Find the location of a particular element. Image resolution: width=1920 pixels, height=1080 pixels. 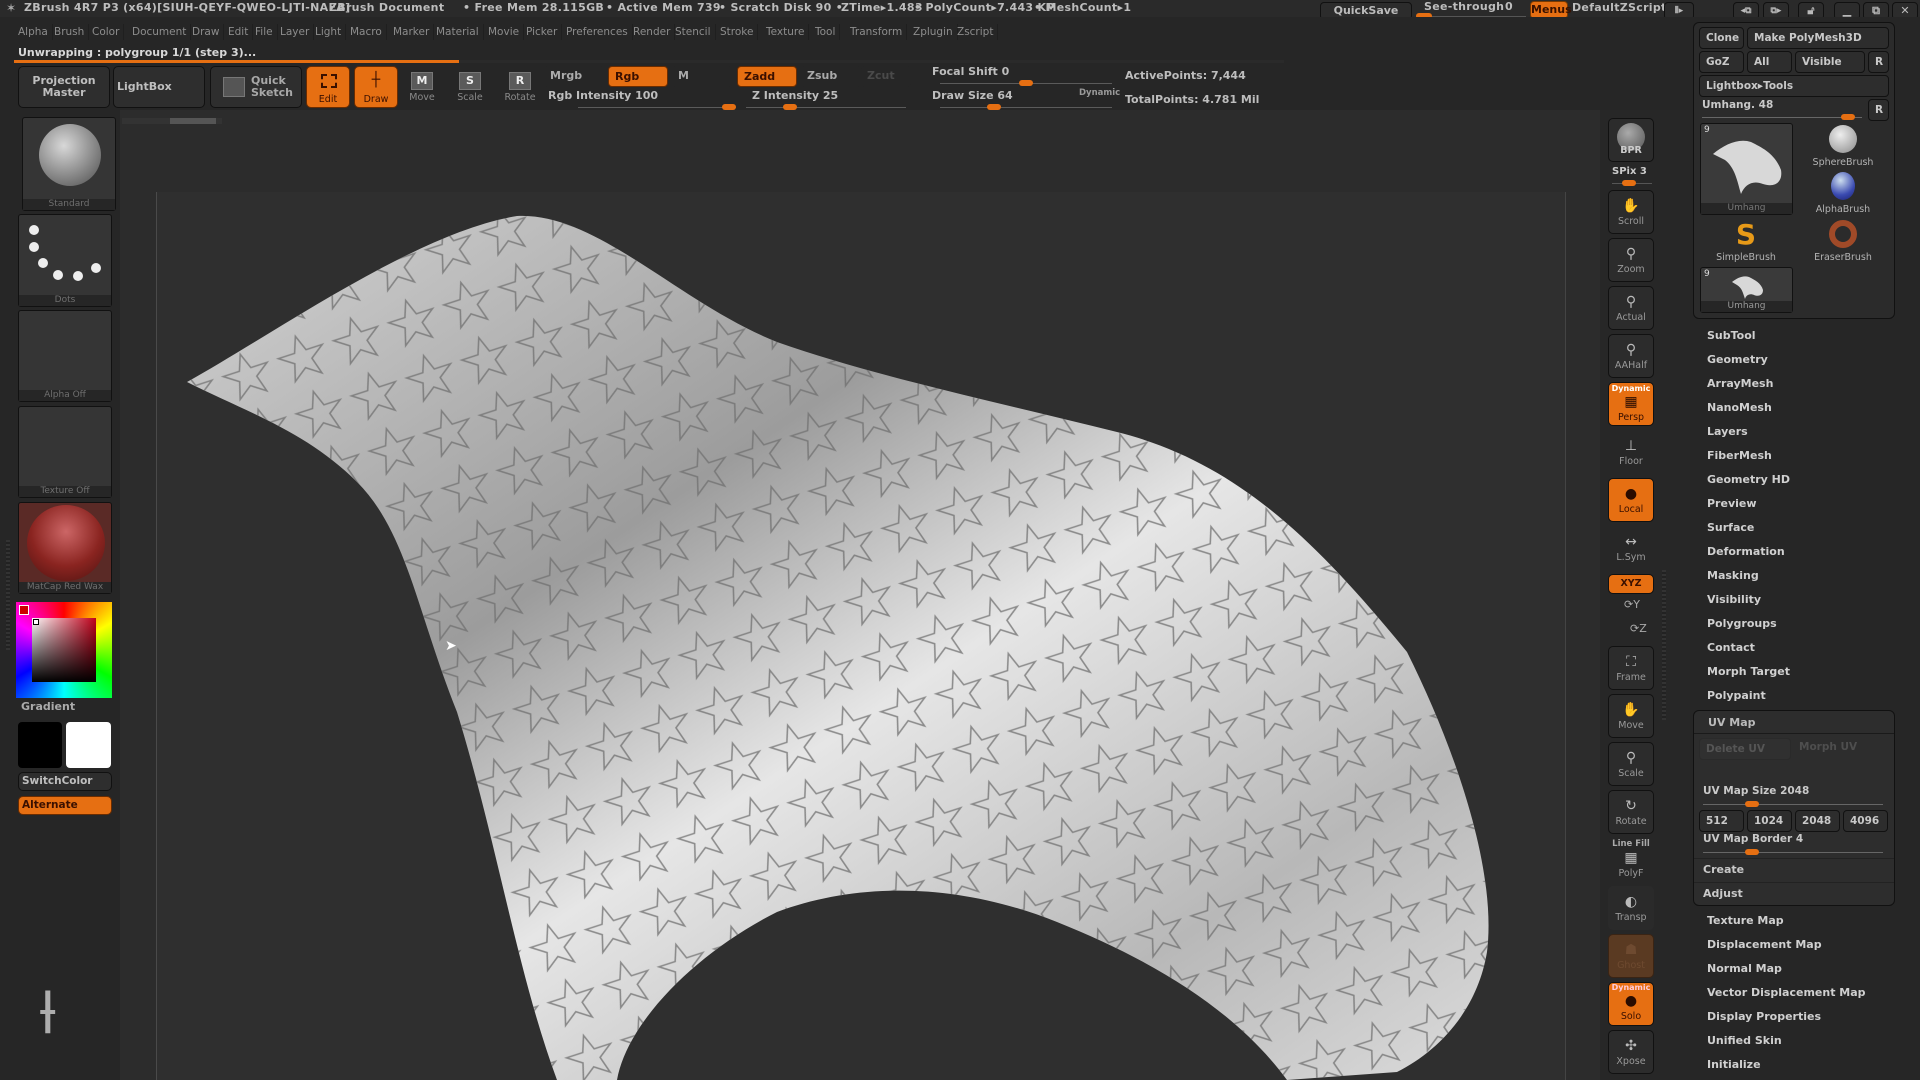

zsub-button: Zsub is located at coordinates (831, 76).